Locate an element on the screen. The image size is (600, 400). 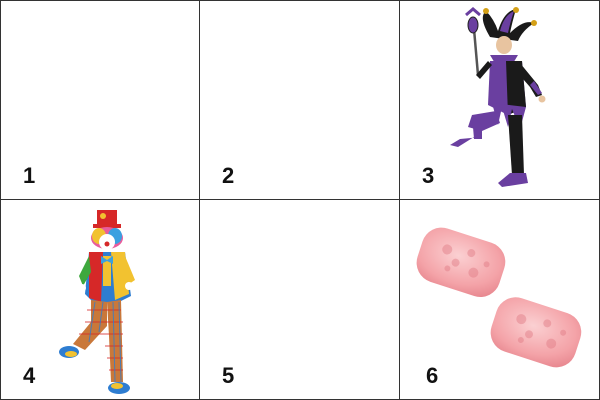
cell-number-2: 2 is located at coordinates (228, 175).